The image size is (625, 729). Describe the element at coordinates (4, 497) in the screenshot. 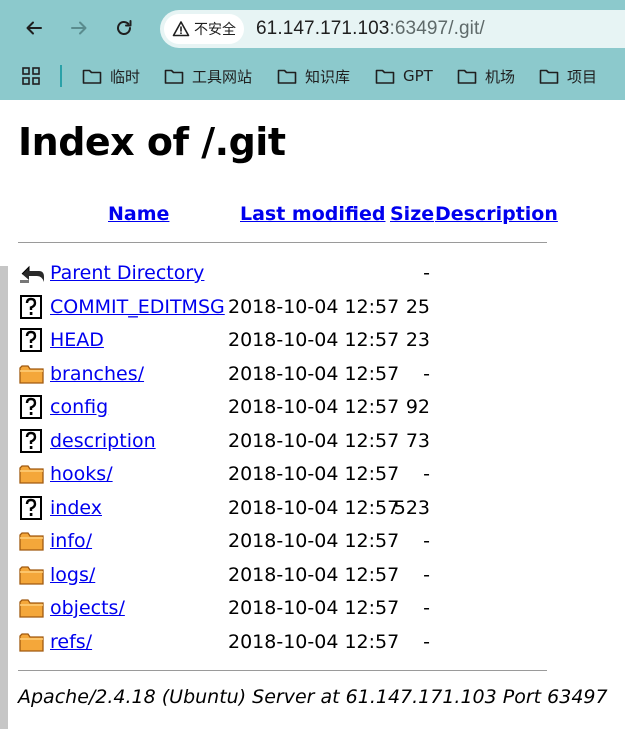

I see `scroll-edge` at that location.